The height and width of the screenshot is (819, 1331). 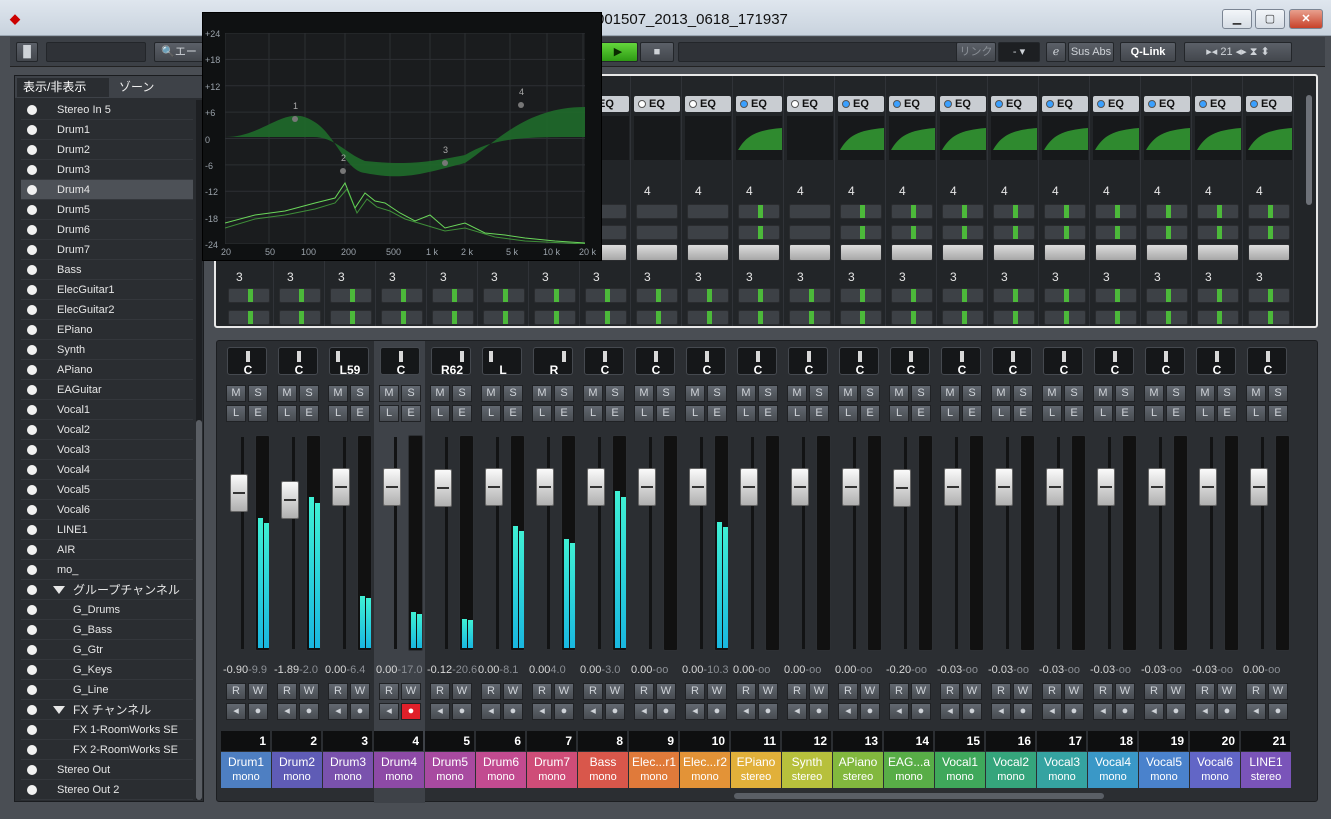 I want to click on visibility-item: Vocal5, so click(x=107, y=490).